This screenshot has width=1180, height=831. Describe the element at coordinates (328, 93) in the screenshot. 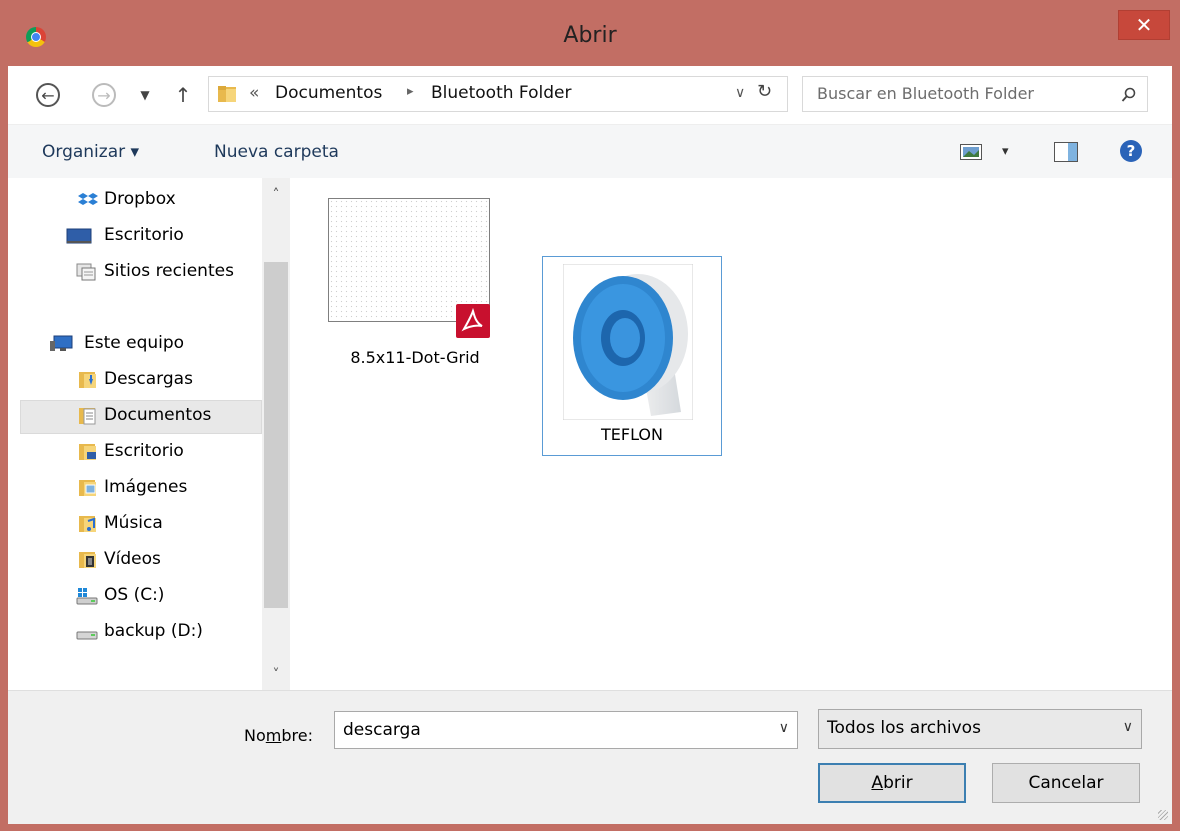

I see `breadcrumb-documentos: Documentos` at that location.